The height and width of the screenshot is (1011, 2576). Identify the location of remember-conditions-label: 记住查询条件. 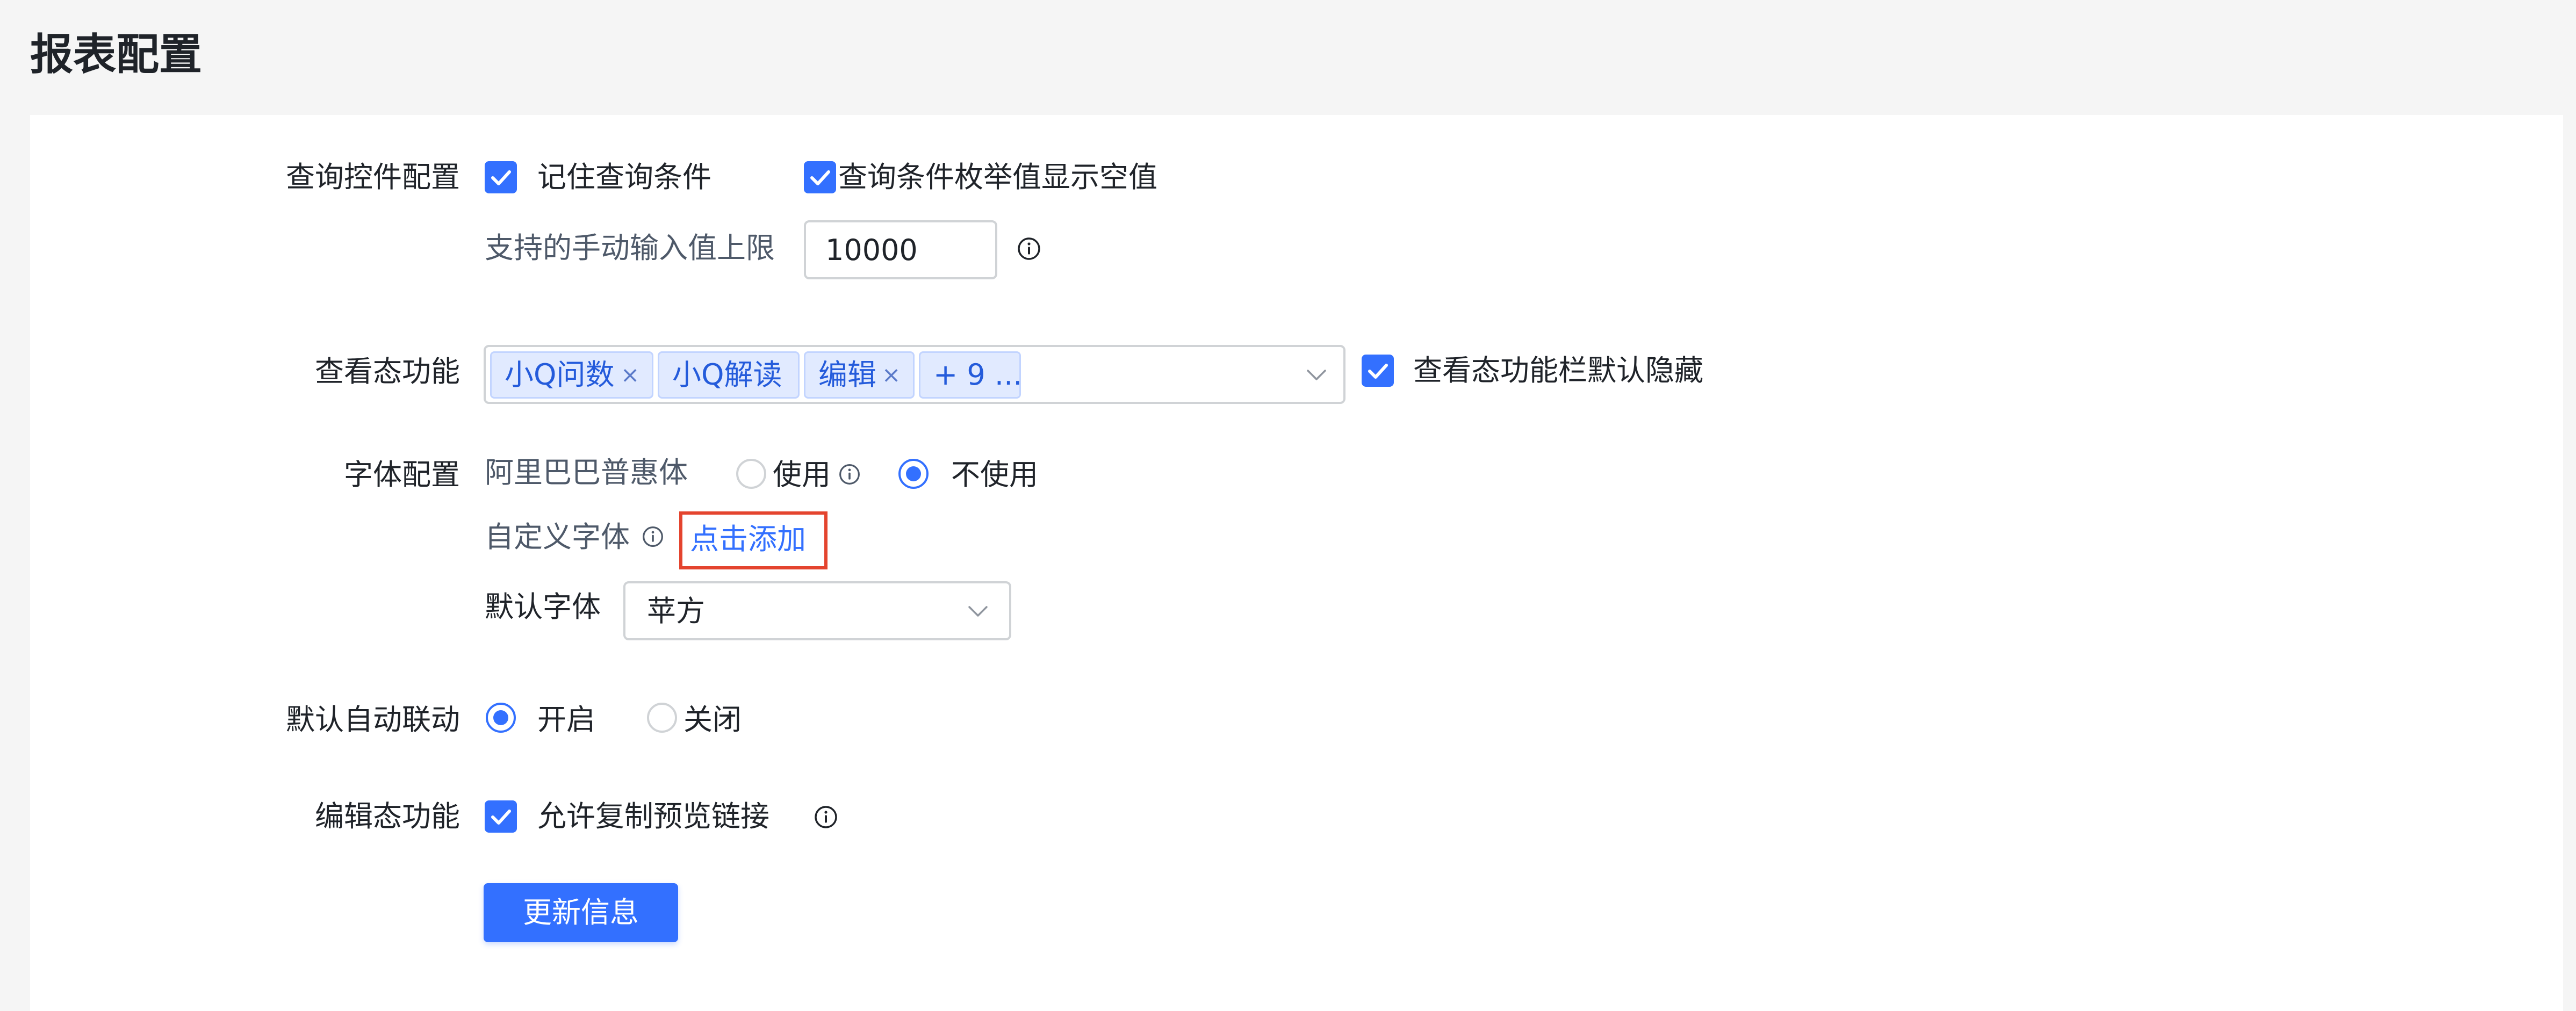
(624, 177).